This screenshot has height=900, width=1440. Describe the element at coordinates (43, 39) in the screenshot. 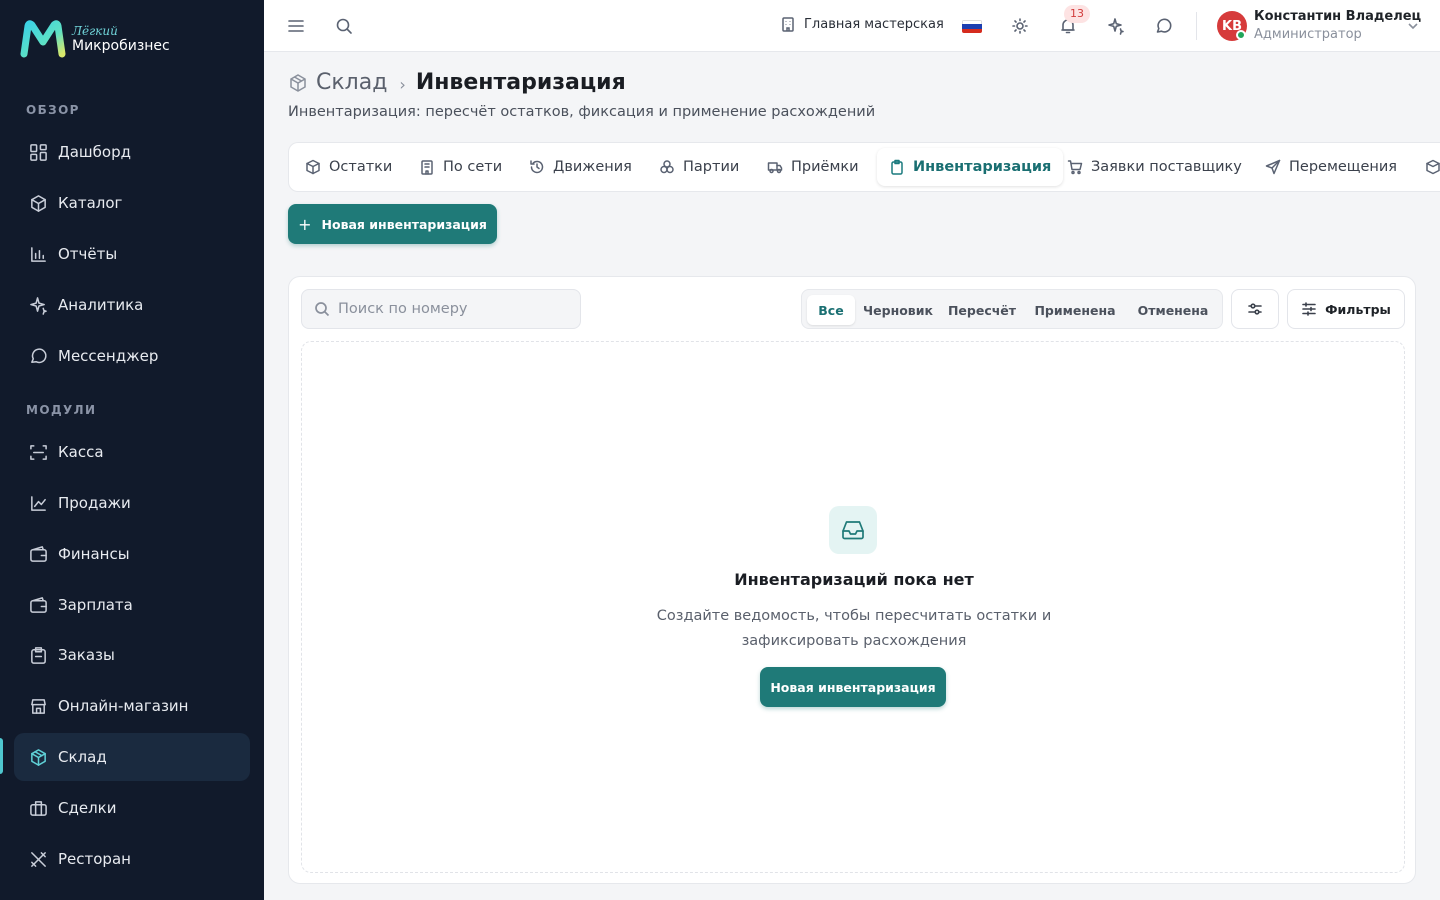

I see `logo-mark-icon` at that location.